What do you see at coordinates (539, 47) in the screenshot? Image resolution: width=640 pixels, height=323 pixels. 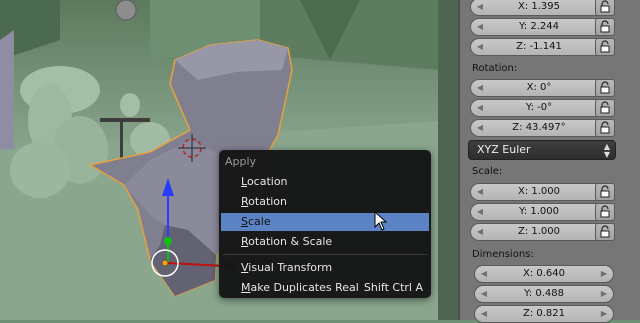 I see `location-z-field: ◀Z: -1.141▶` at bounding box center [539, 47].